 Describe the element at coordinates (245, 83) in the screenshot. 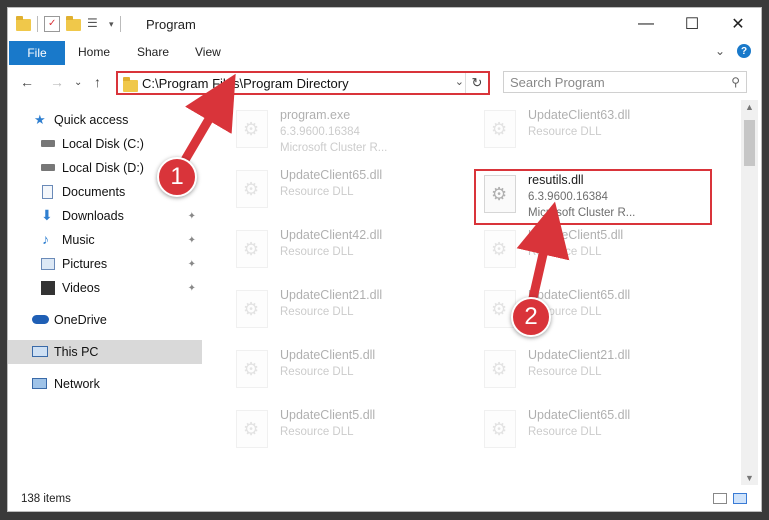

I see `address-path: C:\Program Files\Program Directory` at that location.